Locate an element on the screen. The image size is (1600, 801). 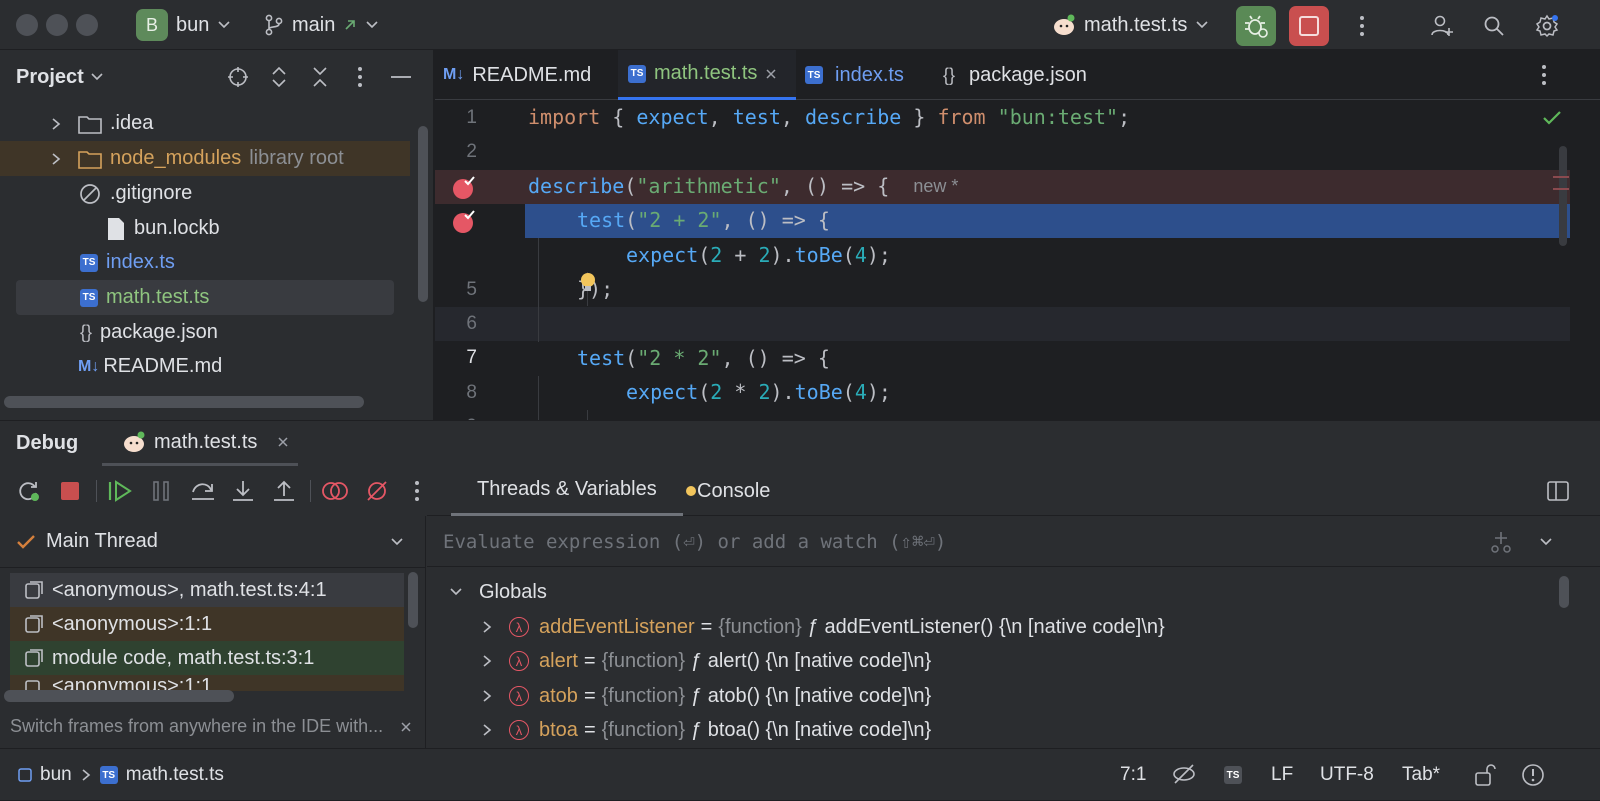
console-warning-icon is located at coordinates (691, 491).